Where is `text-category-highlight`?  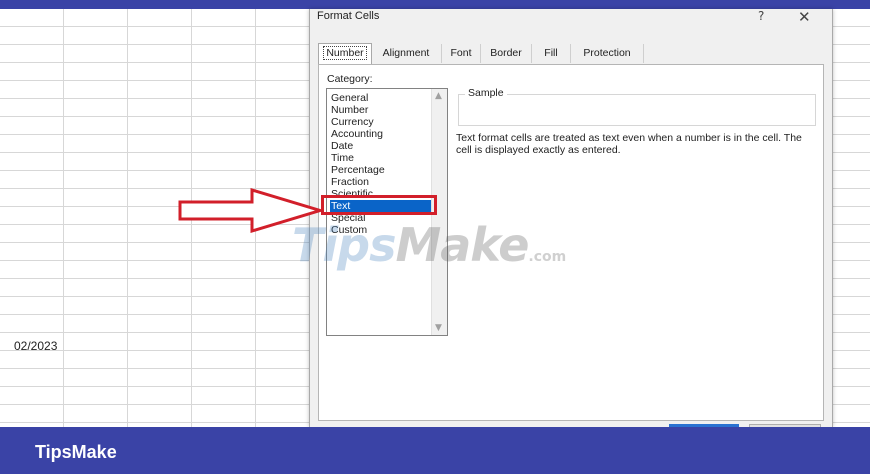
text-category-highlight is located at coordinates (379, 205).